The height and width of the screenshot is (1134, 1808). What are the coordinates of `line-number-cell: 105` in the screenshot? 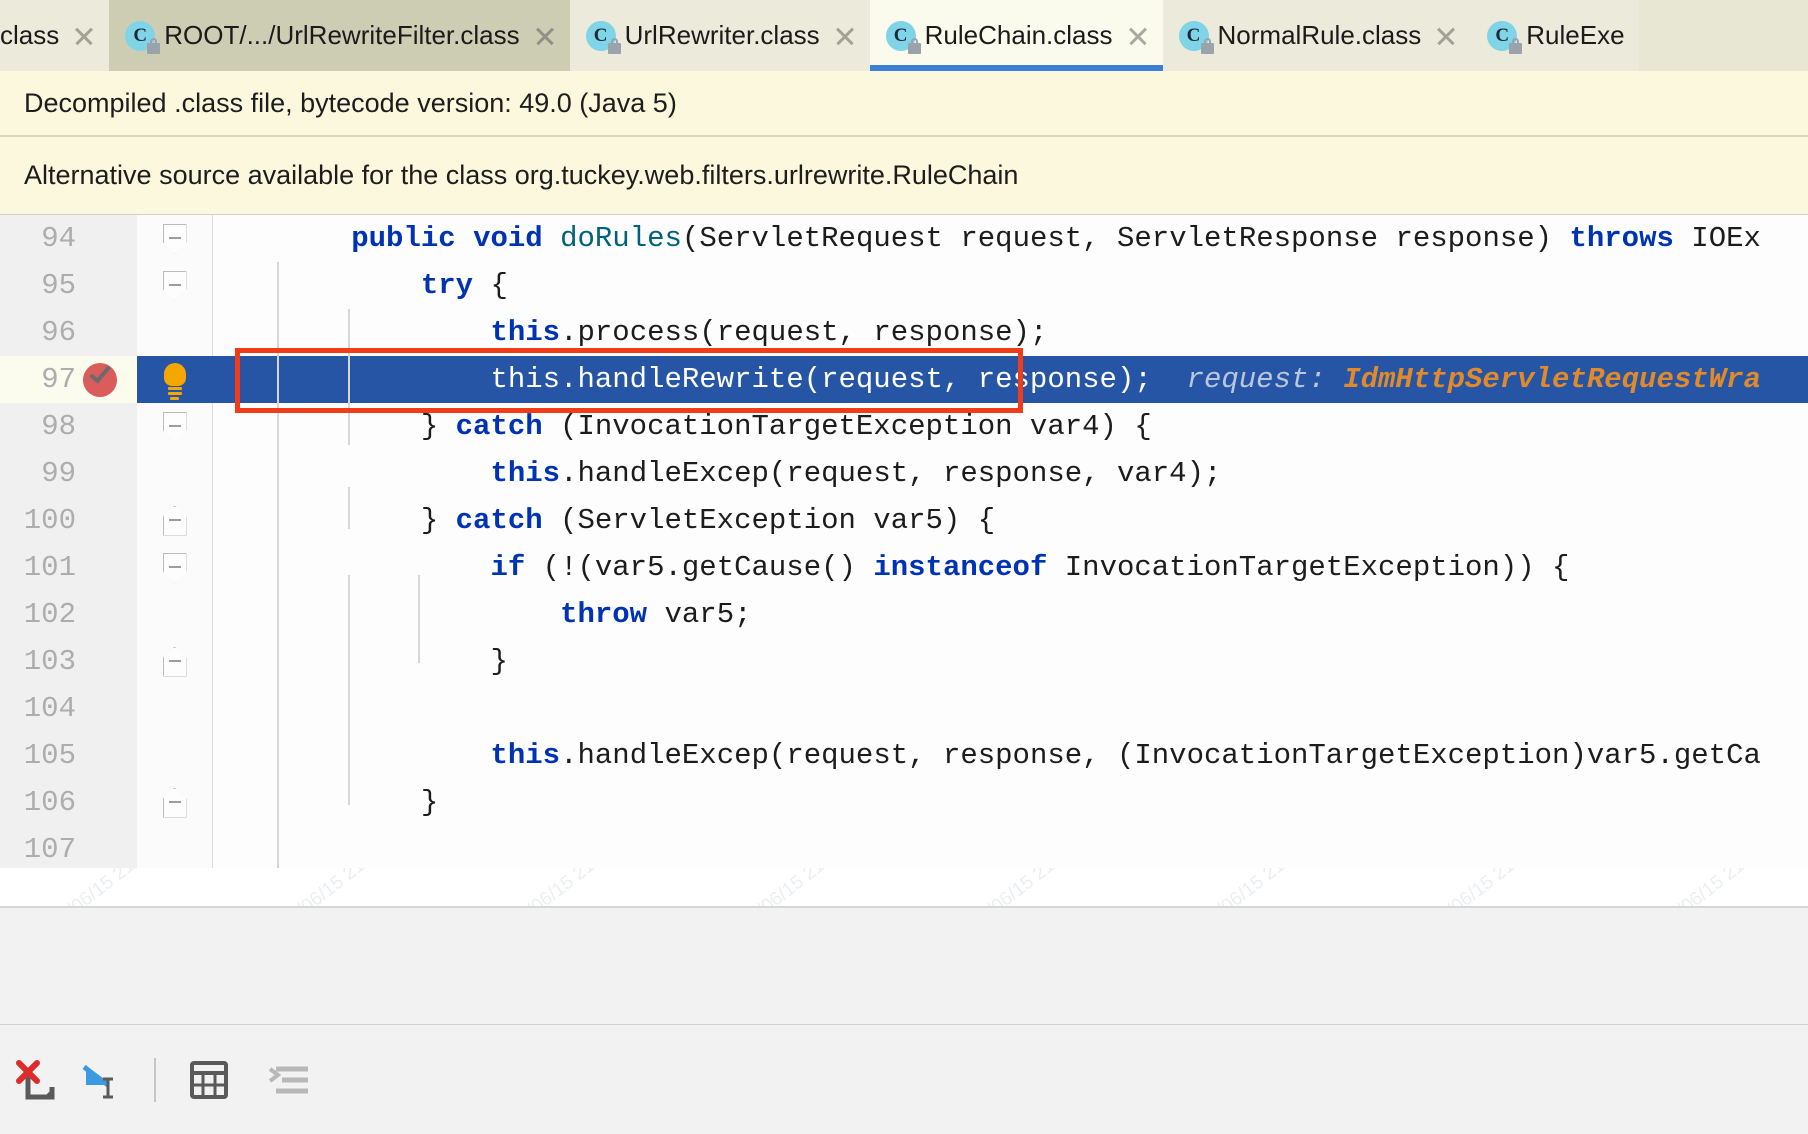 It's located at (68, 755).